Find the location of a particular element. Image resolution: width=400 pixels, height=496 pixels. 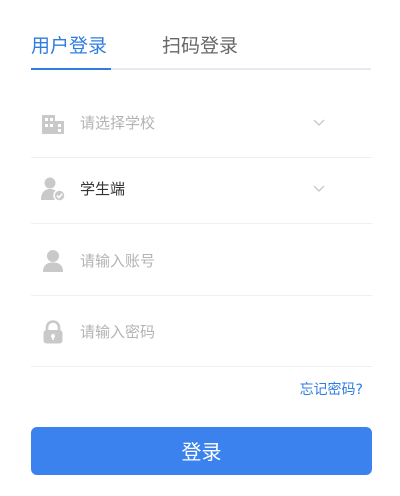

role-select-value: 学生端 is located at coordinates (103, 189).